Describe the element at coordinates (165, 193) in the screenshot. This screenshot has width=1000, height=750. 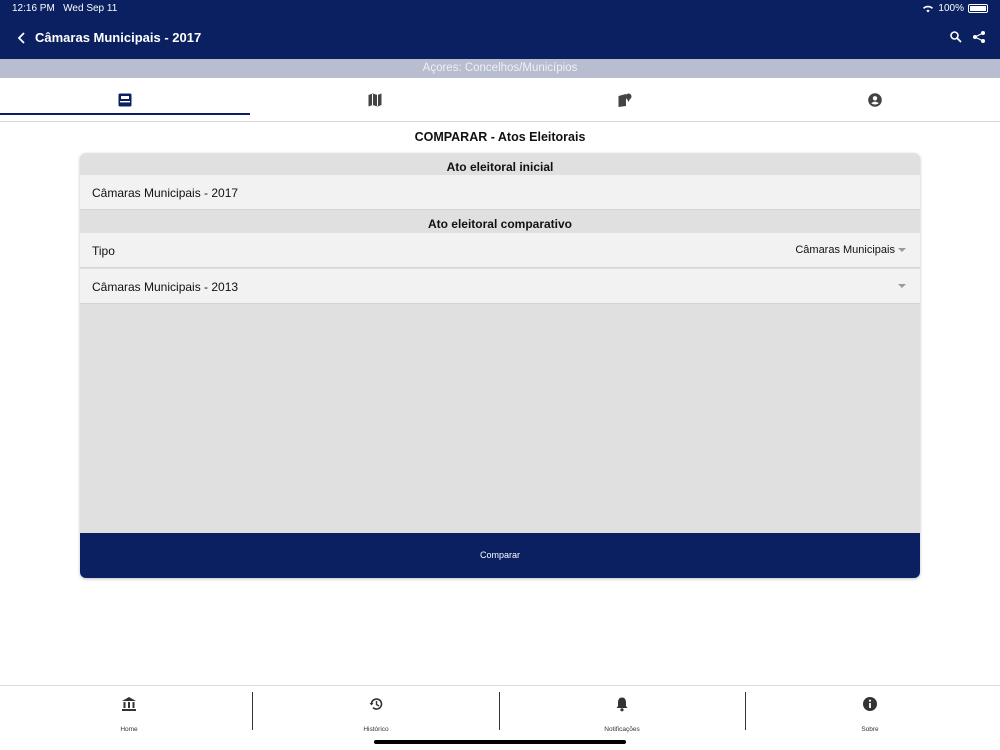
I see `initial-election-value: Câmaras Municipais - 2017` at that location.